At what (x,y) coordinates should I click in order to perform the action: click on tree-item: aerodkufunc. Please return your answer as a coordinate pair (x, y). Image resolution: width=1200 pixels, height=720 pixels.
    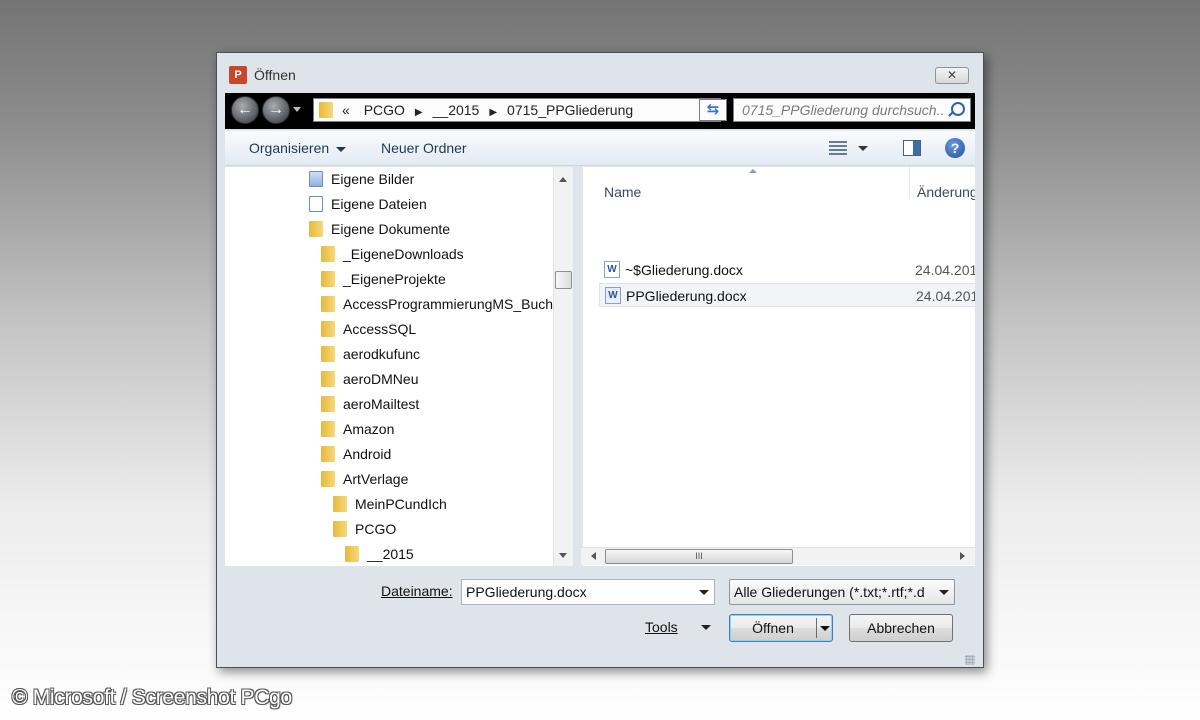
    Looking at the image, I should click on (370, 357).